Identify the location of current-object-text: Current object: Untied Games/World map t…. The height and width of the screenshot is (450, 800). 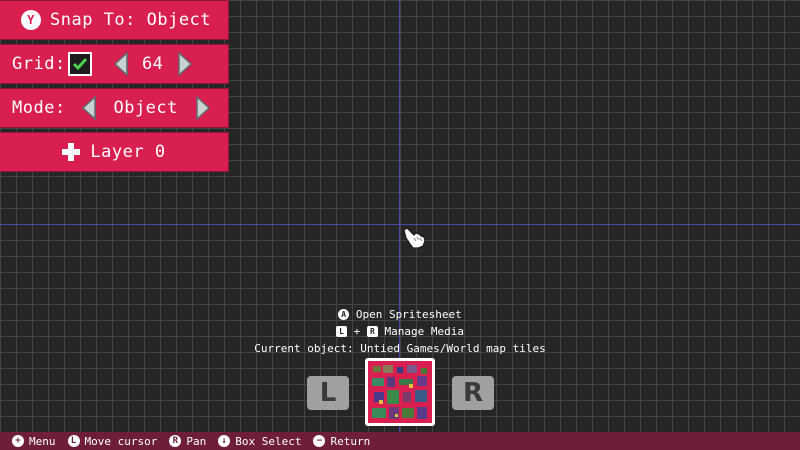
(400, 348).